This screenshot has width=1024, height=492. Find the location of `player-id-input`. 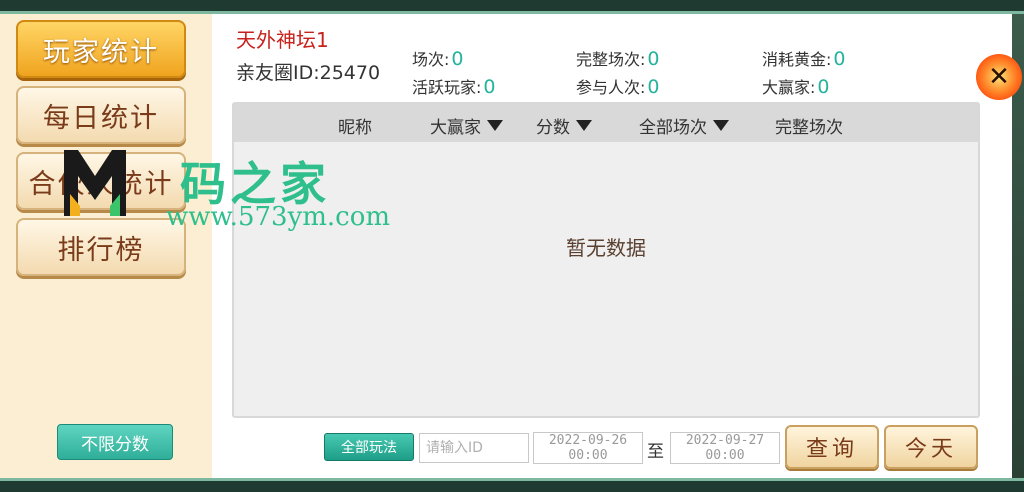

player-id-input is located at coordinates (474, 448).